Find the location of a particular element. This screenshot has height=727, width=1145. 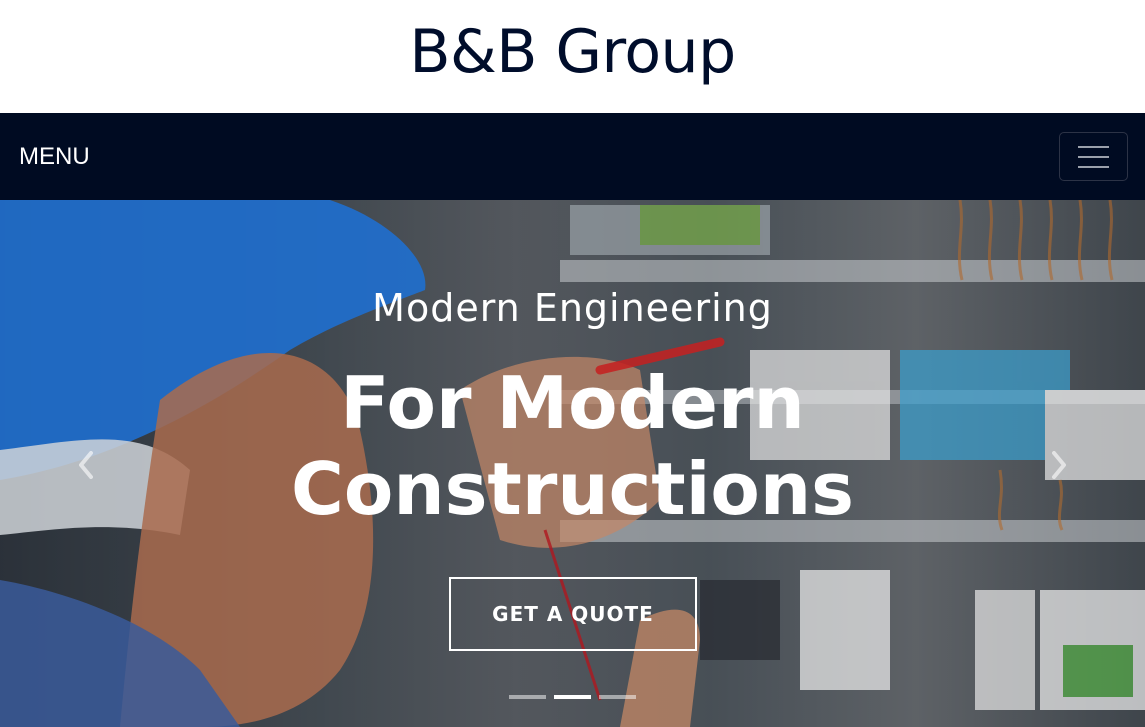

chevron-left-icon is located at coordinates (86, 465).